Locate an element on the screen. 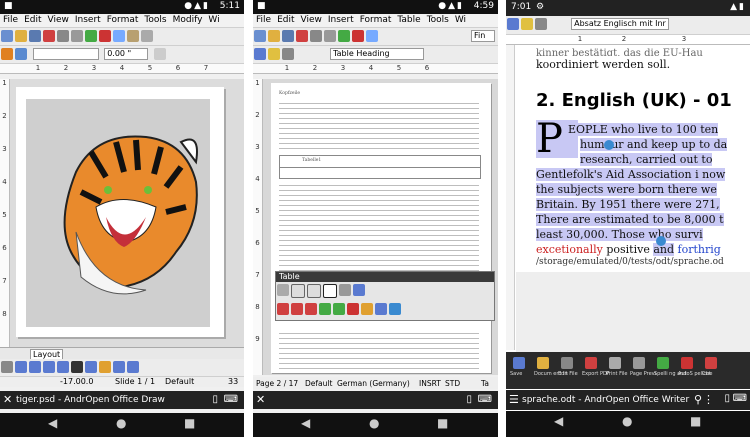  selected-text: EOPLE who live to 100 ten is located at coordinates (643, 129).